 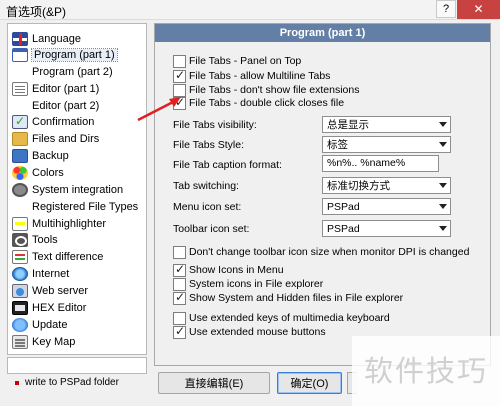 I want to click on select-value: 标签, so click(x=337, y=145).